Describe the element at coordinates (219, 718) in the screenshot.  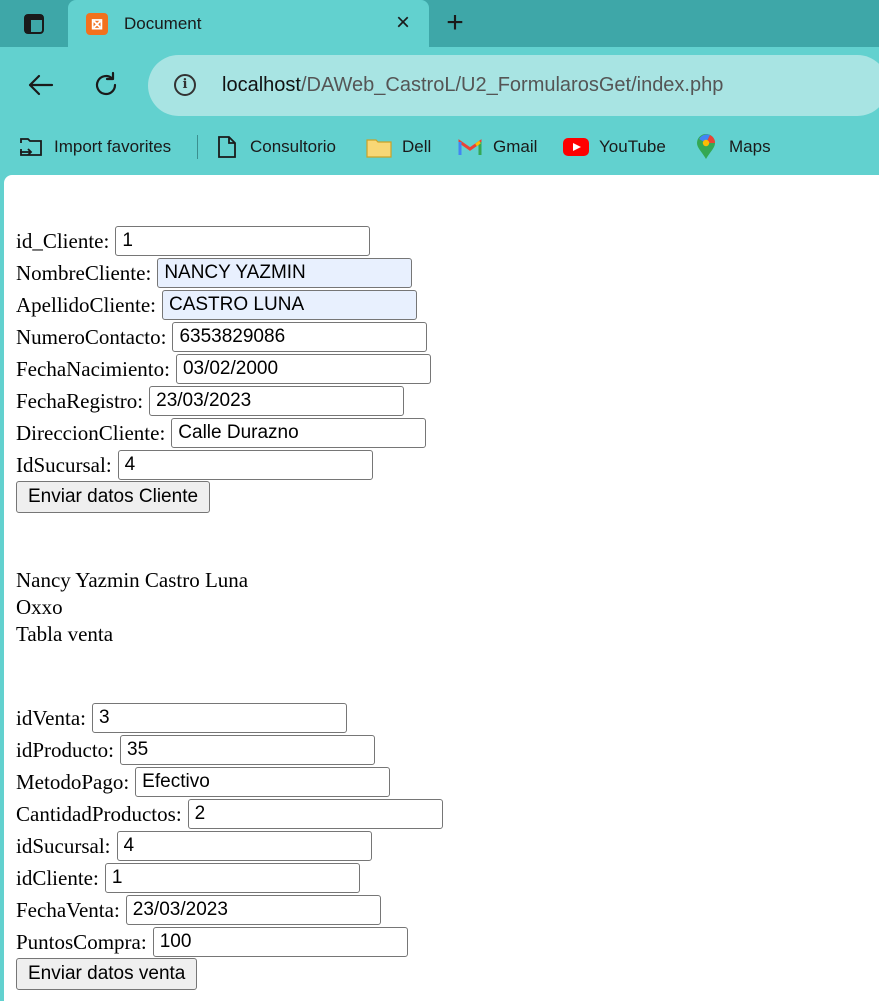
I see `id-venta-input` at that location.